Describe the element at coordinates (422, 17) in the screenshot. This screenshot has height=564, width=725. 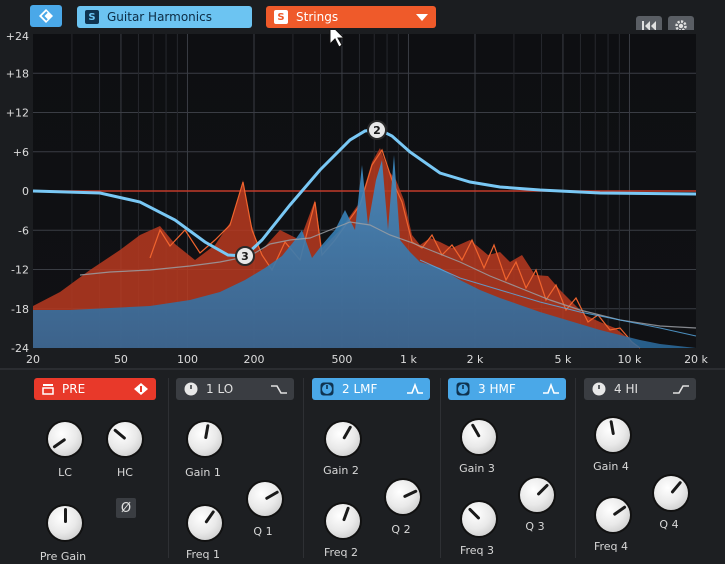
I see `chevron-down-icon` at that location.